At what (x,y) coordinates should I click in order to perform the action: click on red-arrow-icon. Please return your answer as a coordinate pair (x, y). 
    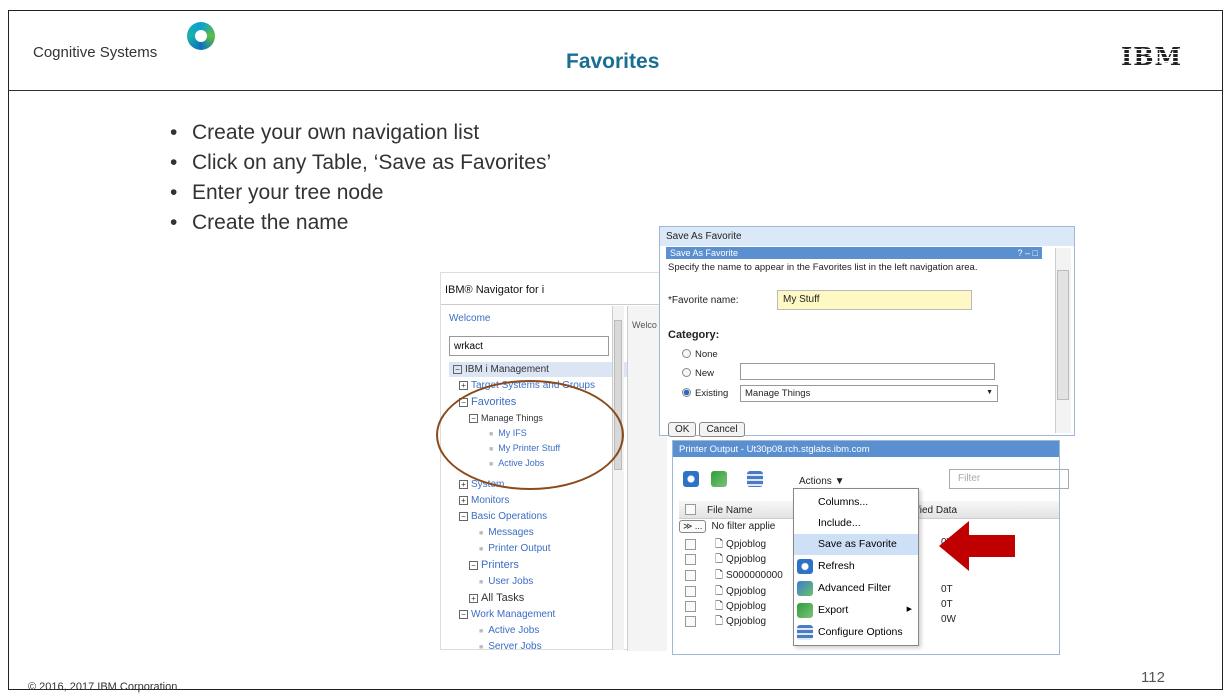
    Looking at the image, I should click on (977, 546).